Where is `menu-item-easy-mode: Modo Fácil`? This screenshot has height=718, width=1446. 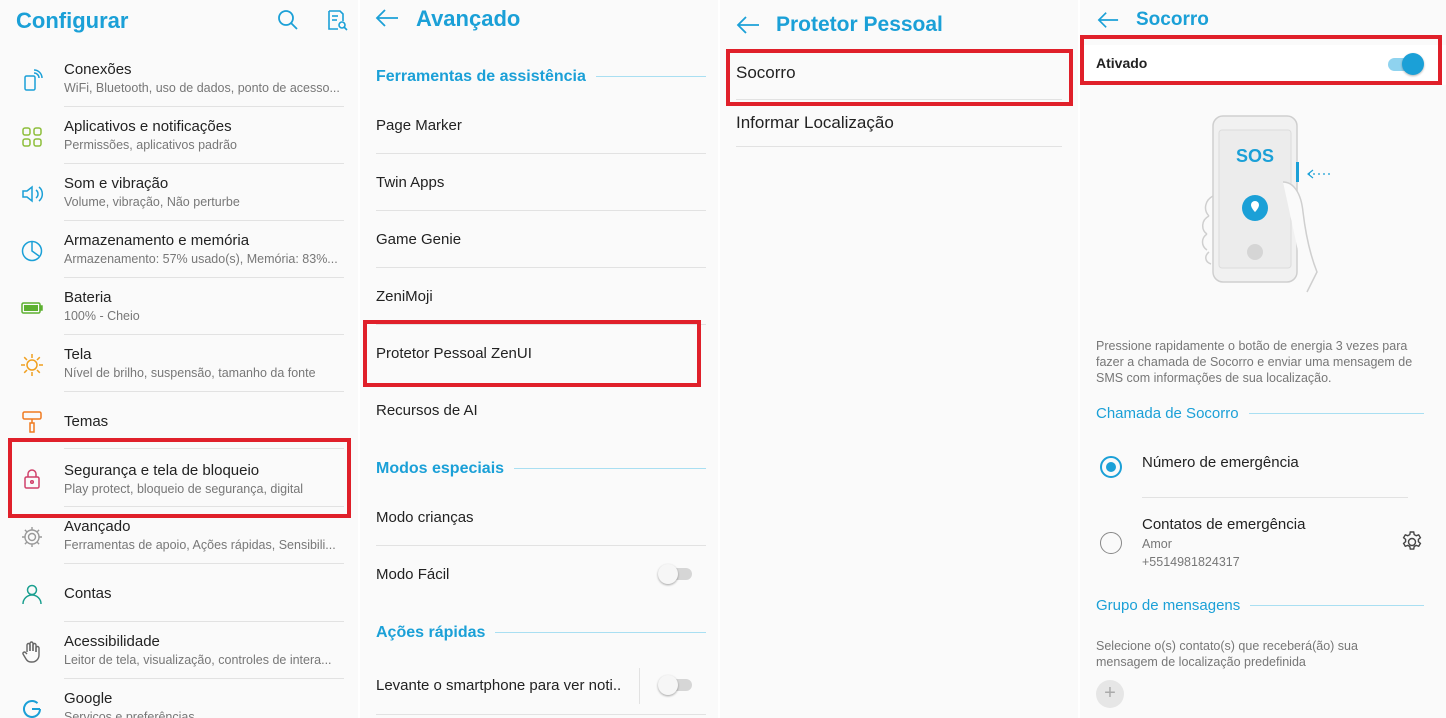
menu-item-easy-mode: Modo Fácil is located at coordinates (412, 574).